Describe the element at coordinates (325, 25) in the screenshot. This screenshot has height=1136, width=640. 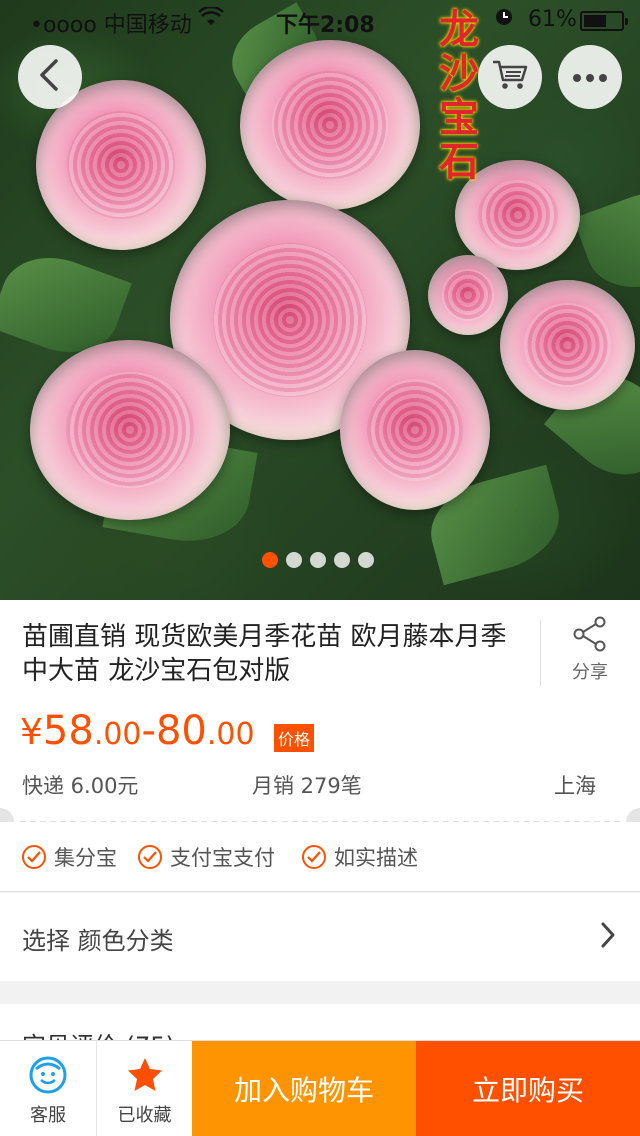
I see `clock-label: 下午2:08` at that location.